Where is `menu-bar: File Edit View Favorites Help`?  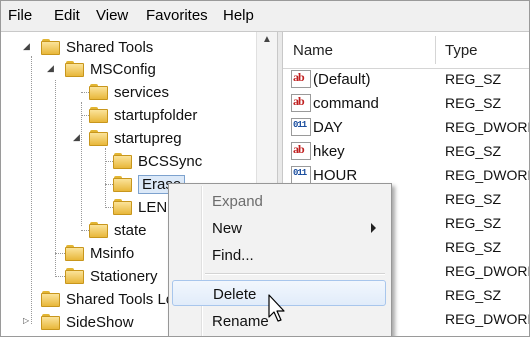 menu-bar: File Edit View Favorites Help is located at coordinates (265, 16).